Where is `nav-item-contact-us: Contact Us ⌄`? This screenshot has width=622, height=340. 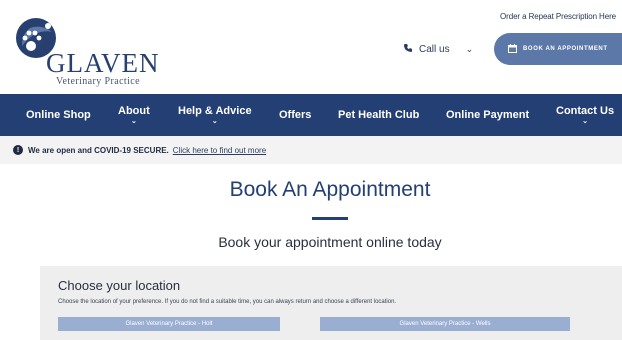 nav-item-contact-us: Contact Us ⌄ is located at coordinates (585, 115).